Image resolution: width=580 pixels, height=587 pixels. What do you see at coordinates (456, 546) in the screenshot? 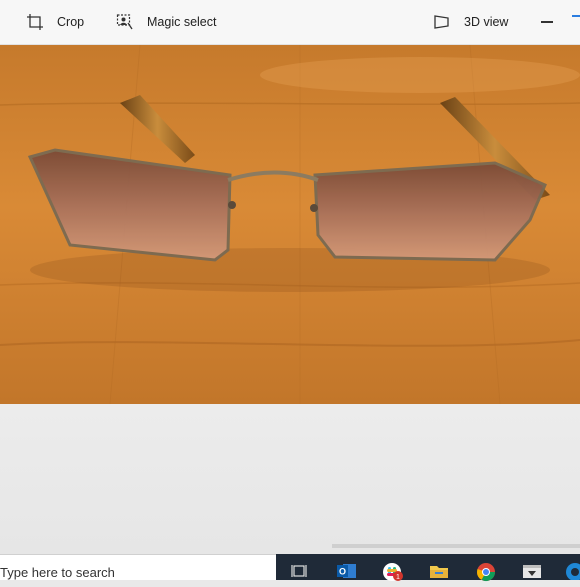
I see `horizontal-scrollbar` at bounding box center [456, 546].